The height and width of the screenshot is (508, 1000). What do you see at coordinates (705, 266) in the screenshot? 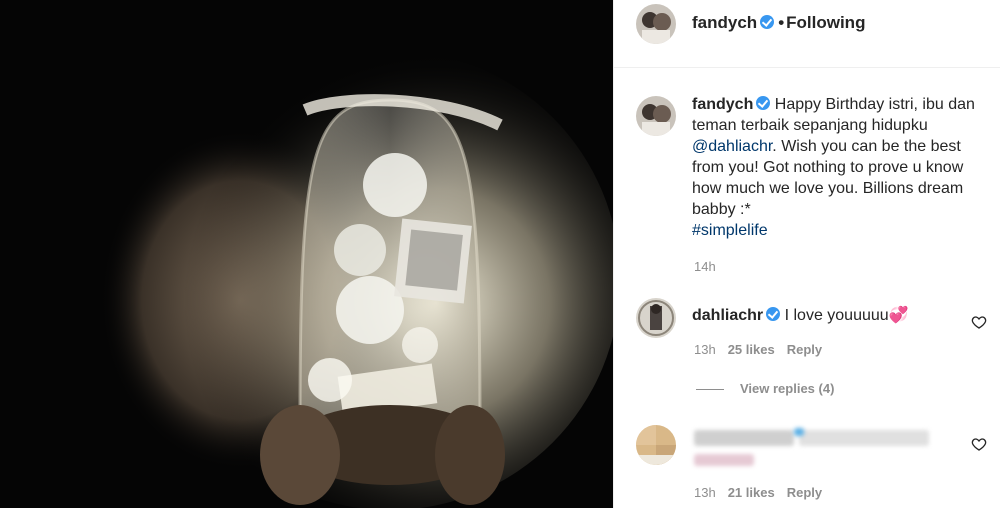
I see `caption-timestamp: 14h` at bounding box center [705, 266].